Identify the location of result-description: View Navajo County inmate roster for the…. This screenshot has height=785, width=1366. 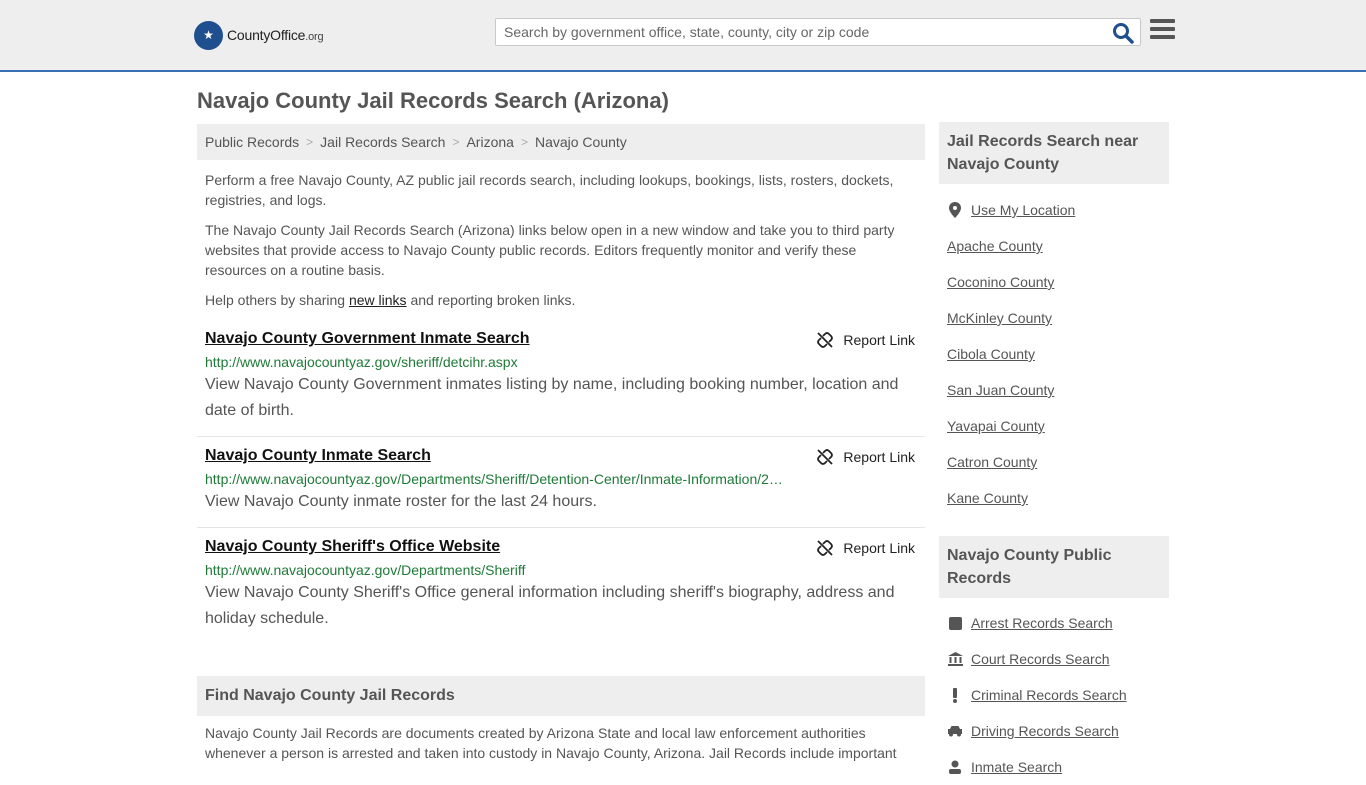
(401, 501).